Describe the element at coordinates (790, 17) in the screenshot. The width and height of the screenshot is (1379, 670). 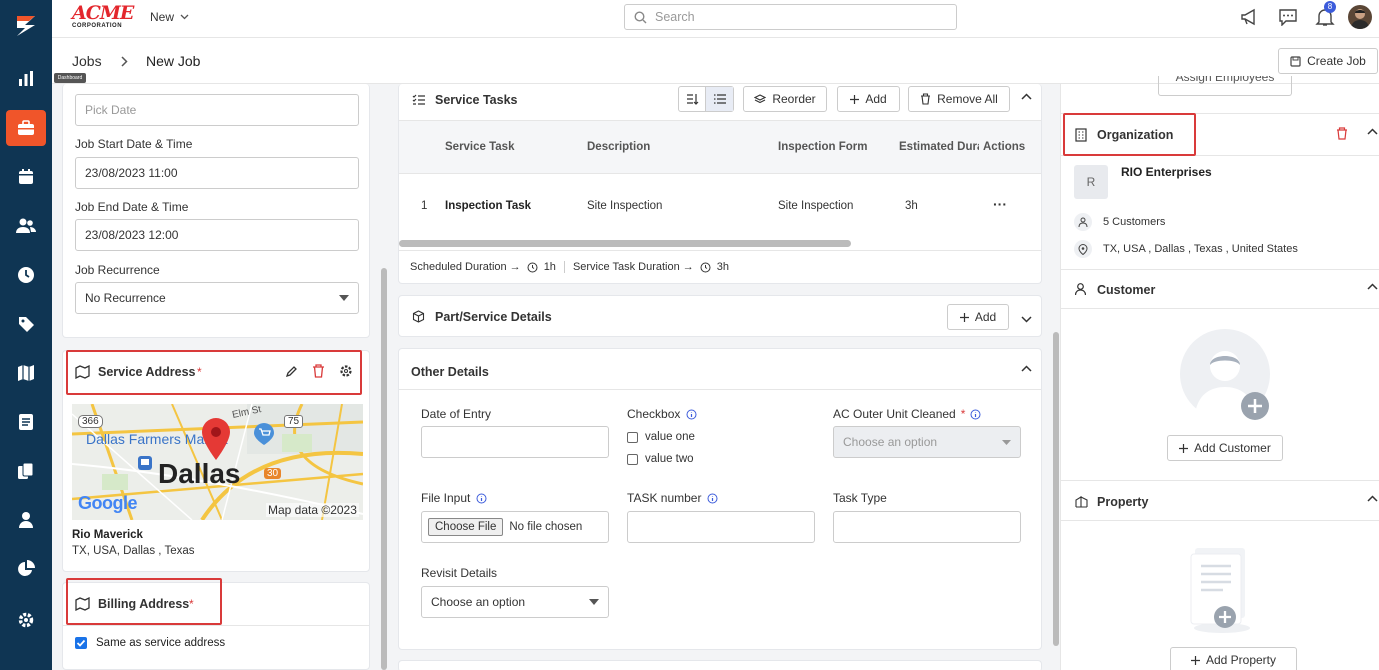
I see `search-input: Search` at that location.